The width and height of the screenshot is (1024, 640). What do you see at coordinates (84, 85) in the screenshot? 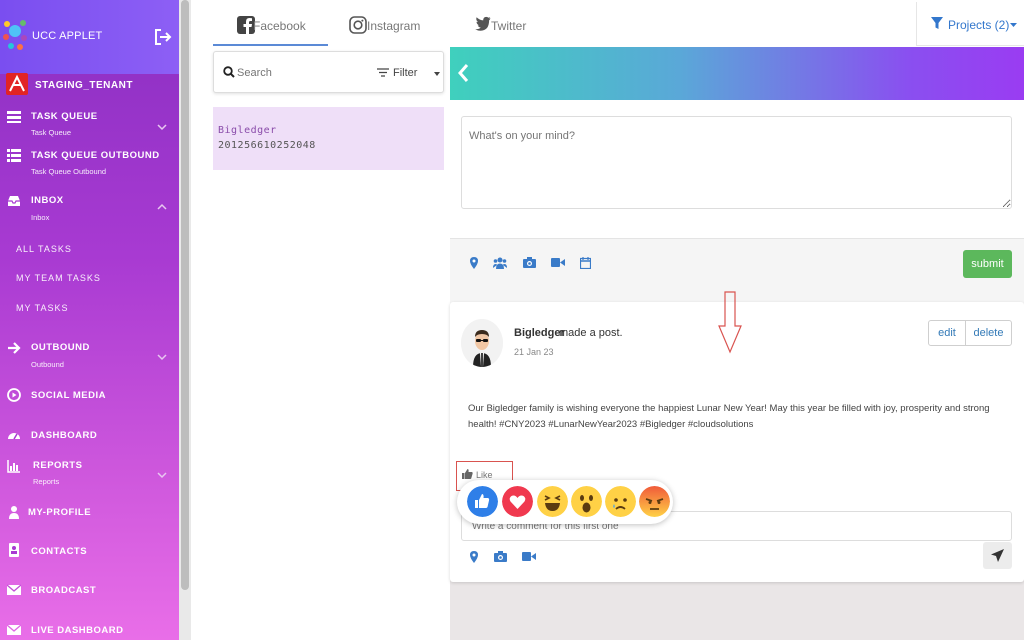
I see `tenant-name: STAGING_TENANT` at bounding box center [84, 85].